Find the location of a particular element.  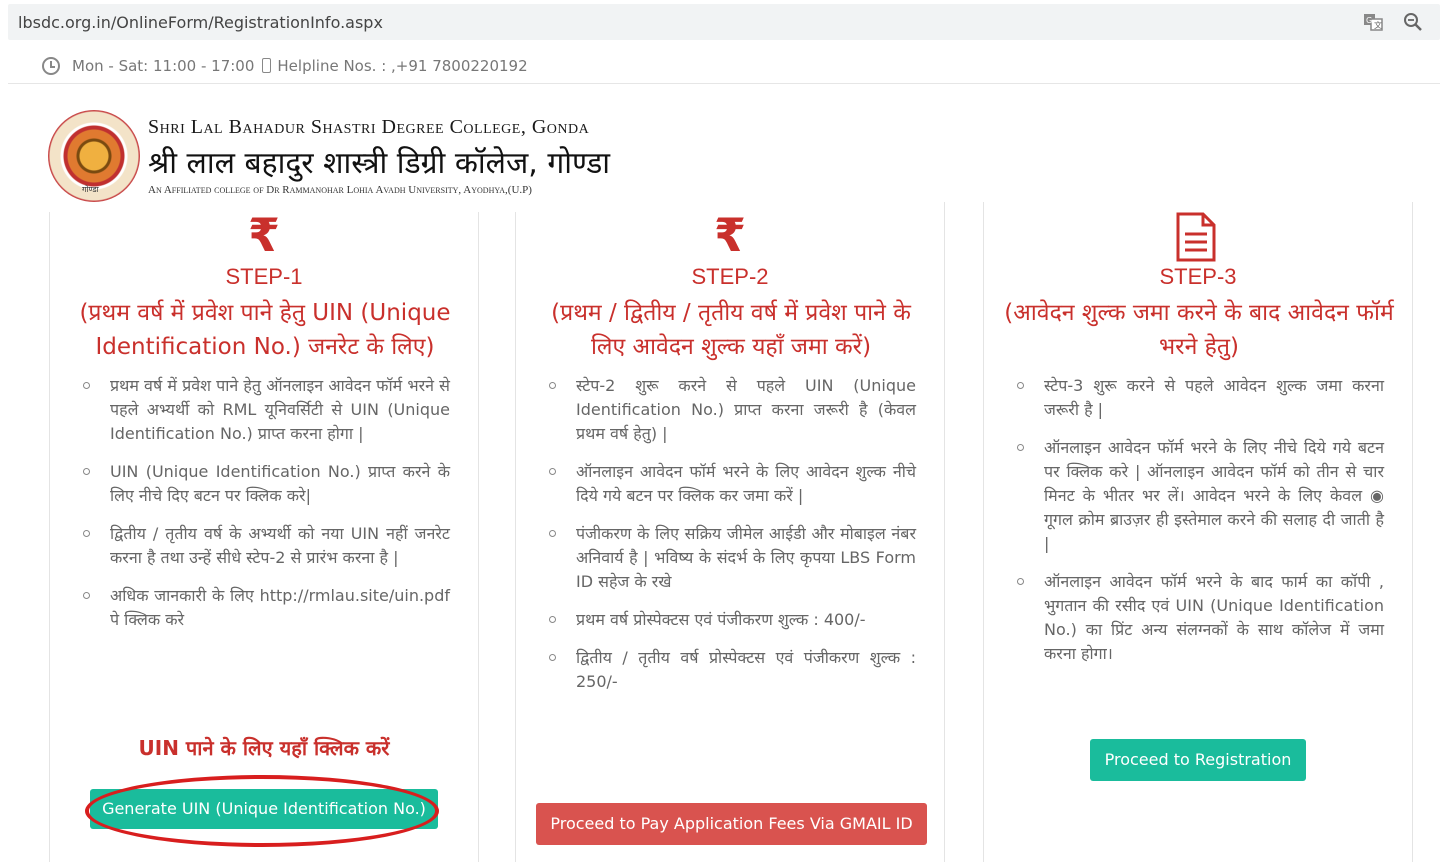

translate-icon: G文 is located at coordinates (1373, 22).